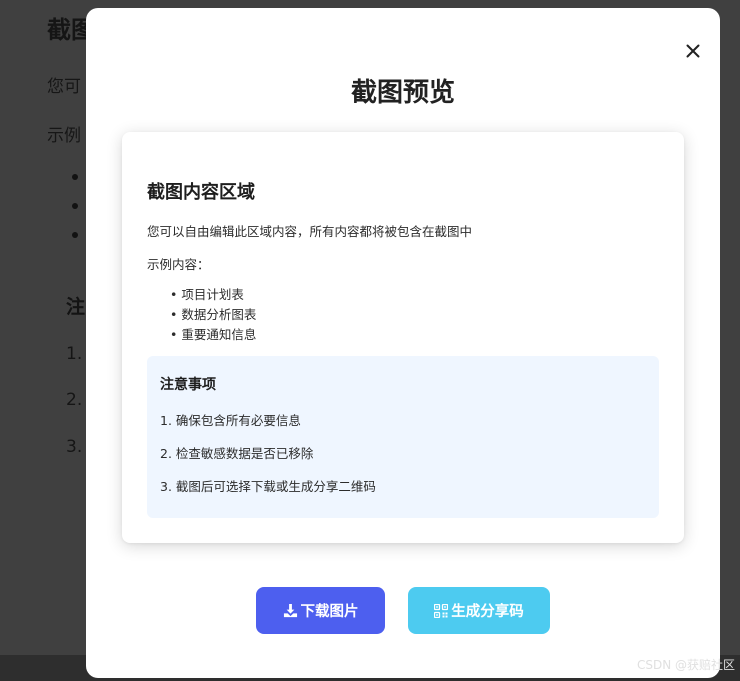 The height and width of the screenshot is (681, 740). I want to click on example-list: 项目计划表 数据分析图表 重要通知信息, so click(213, 315).